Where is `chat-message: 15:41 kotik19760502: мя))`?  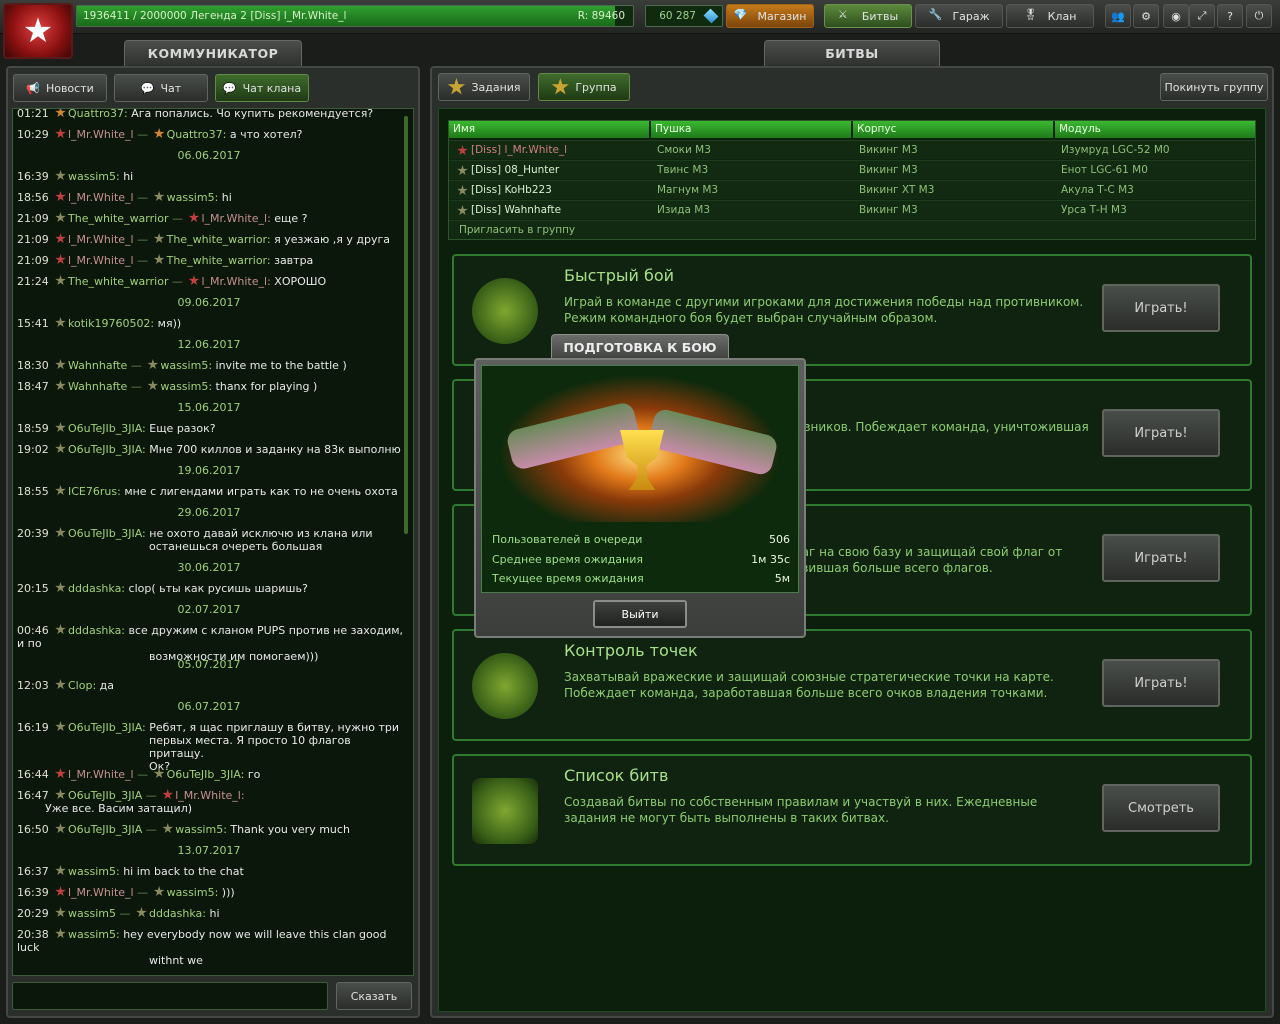
chat-message: 15:41 kotik19760502: мя)) is located at coordinates (213, 323).